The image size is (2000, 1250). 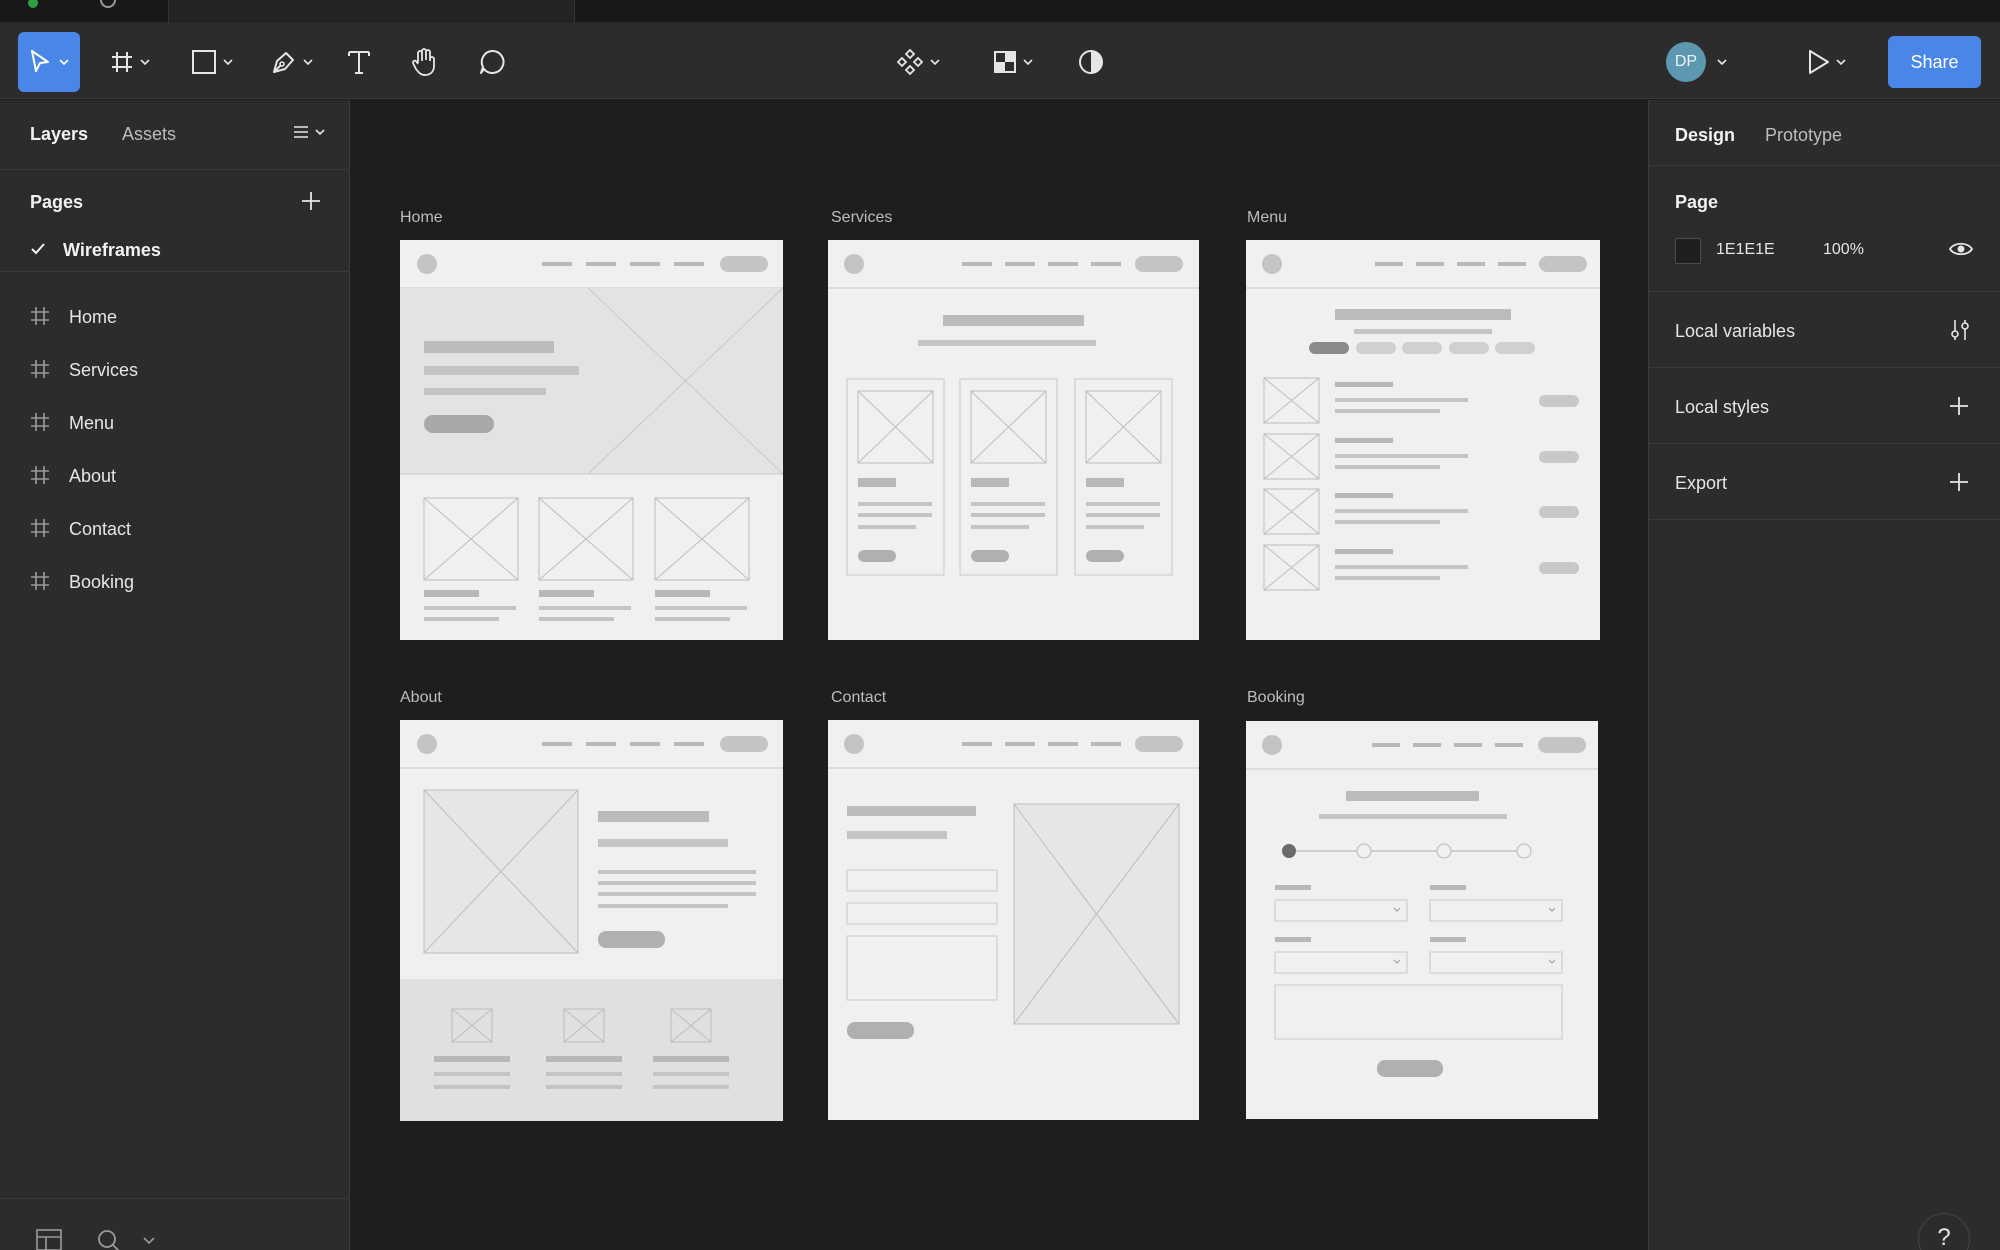 I want to click on layout-icon, so click(x=49, y=1239).